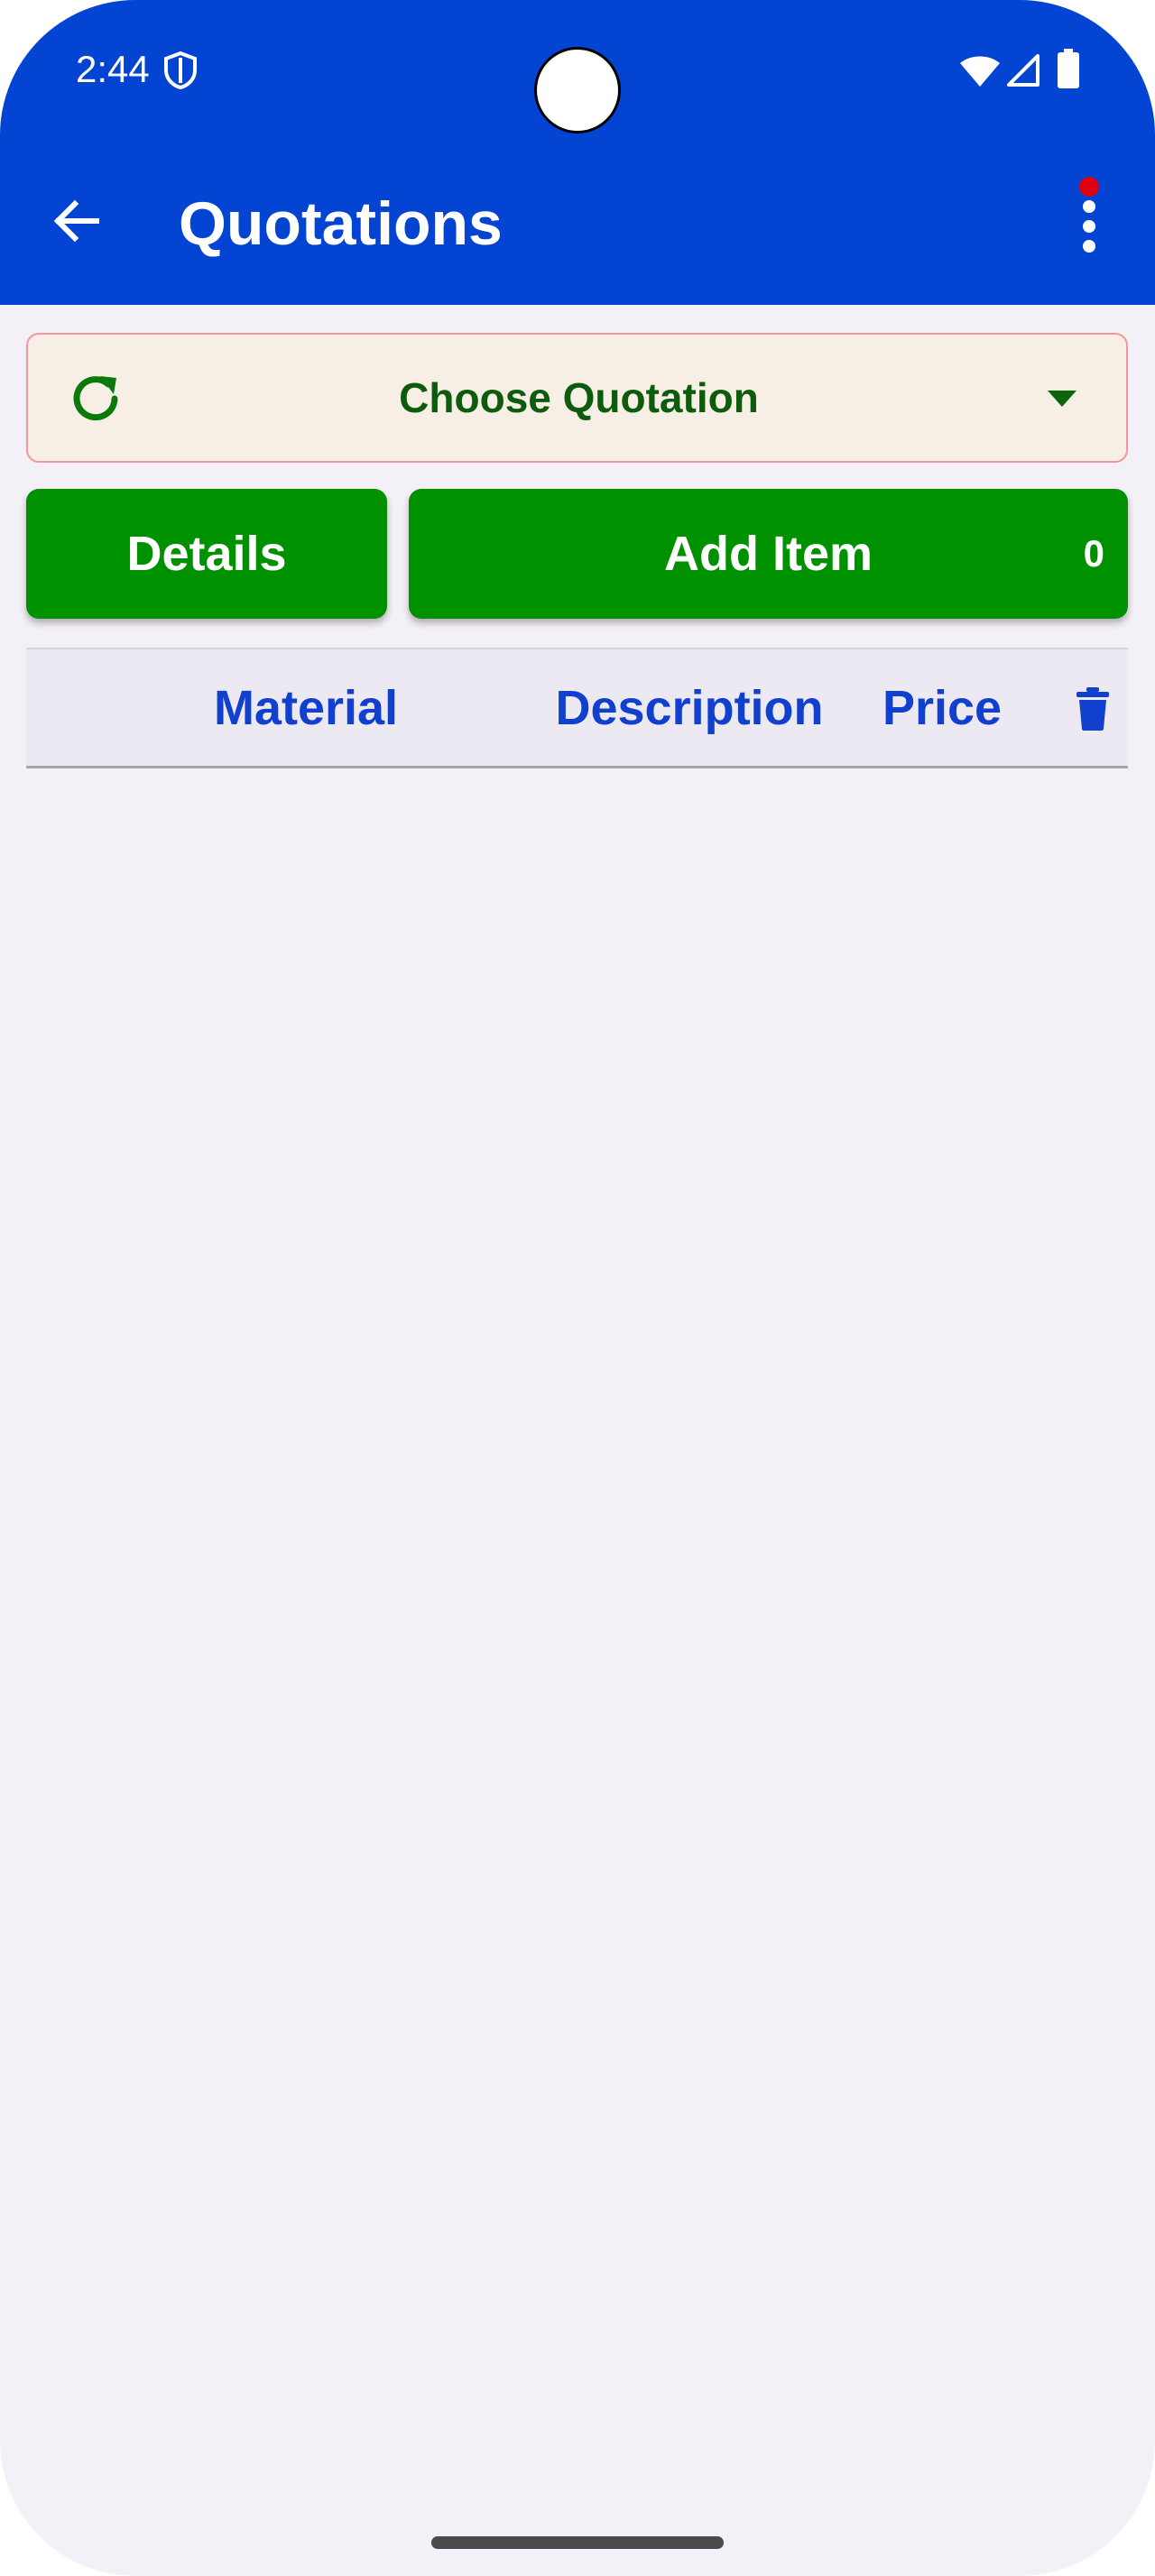 The image size is (1155, 2576). What do you see at coordinates (980, 71) in the screenshot?
I see `wifi-icon` at bounding box center [980, 71].